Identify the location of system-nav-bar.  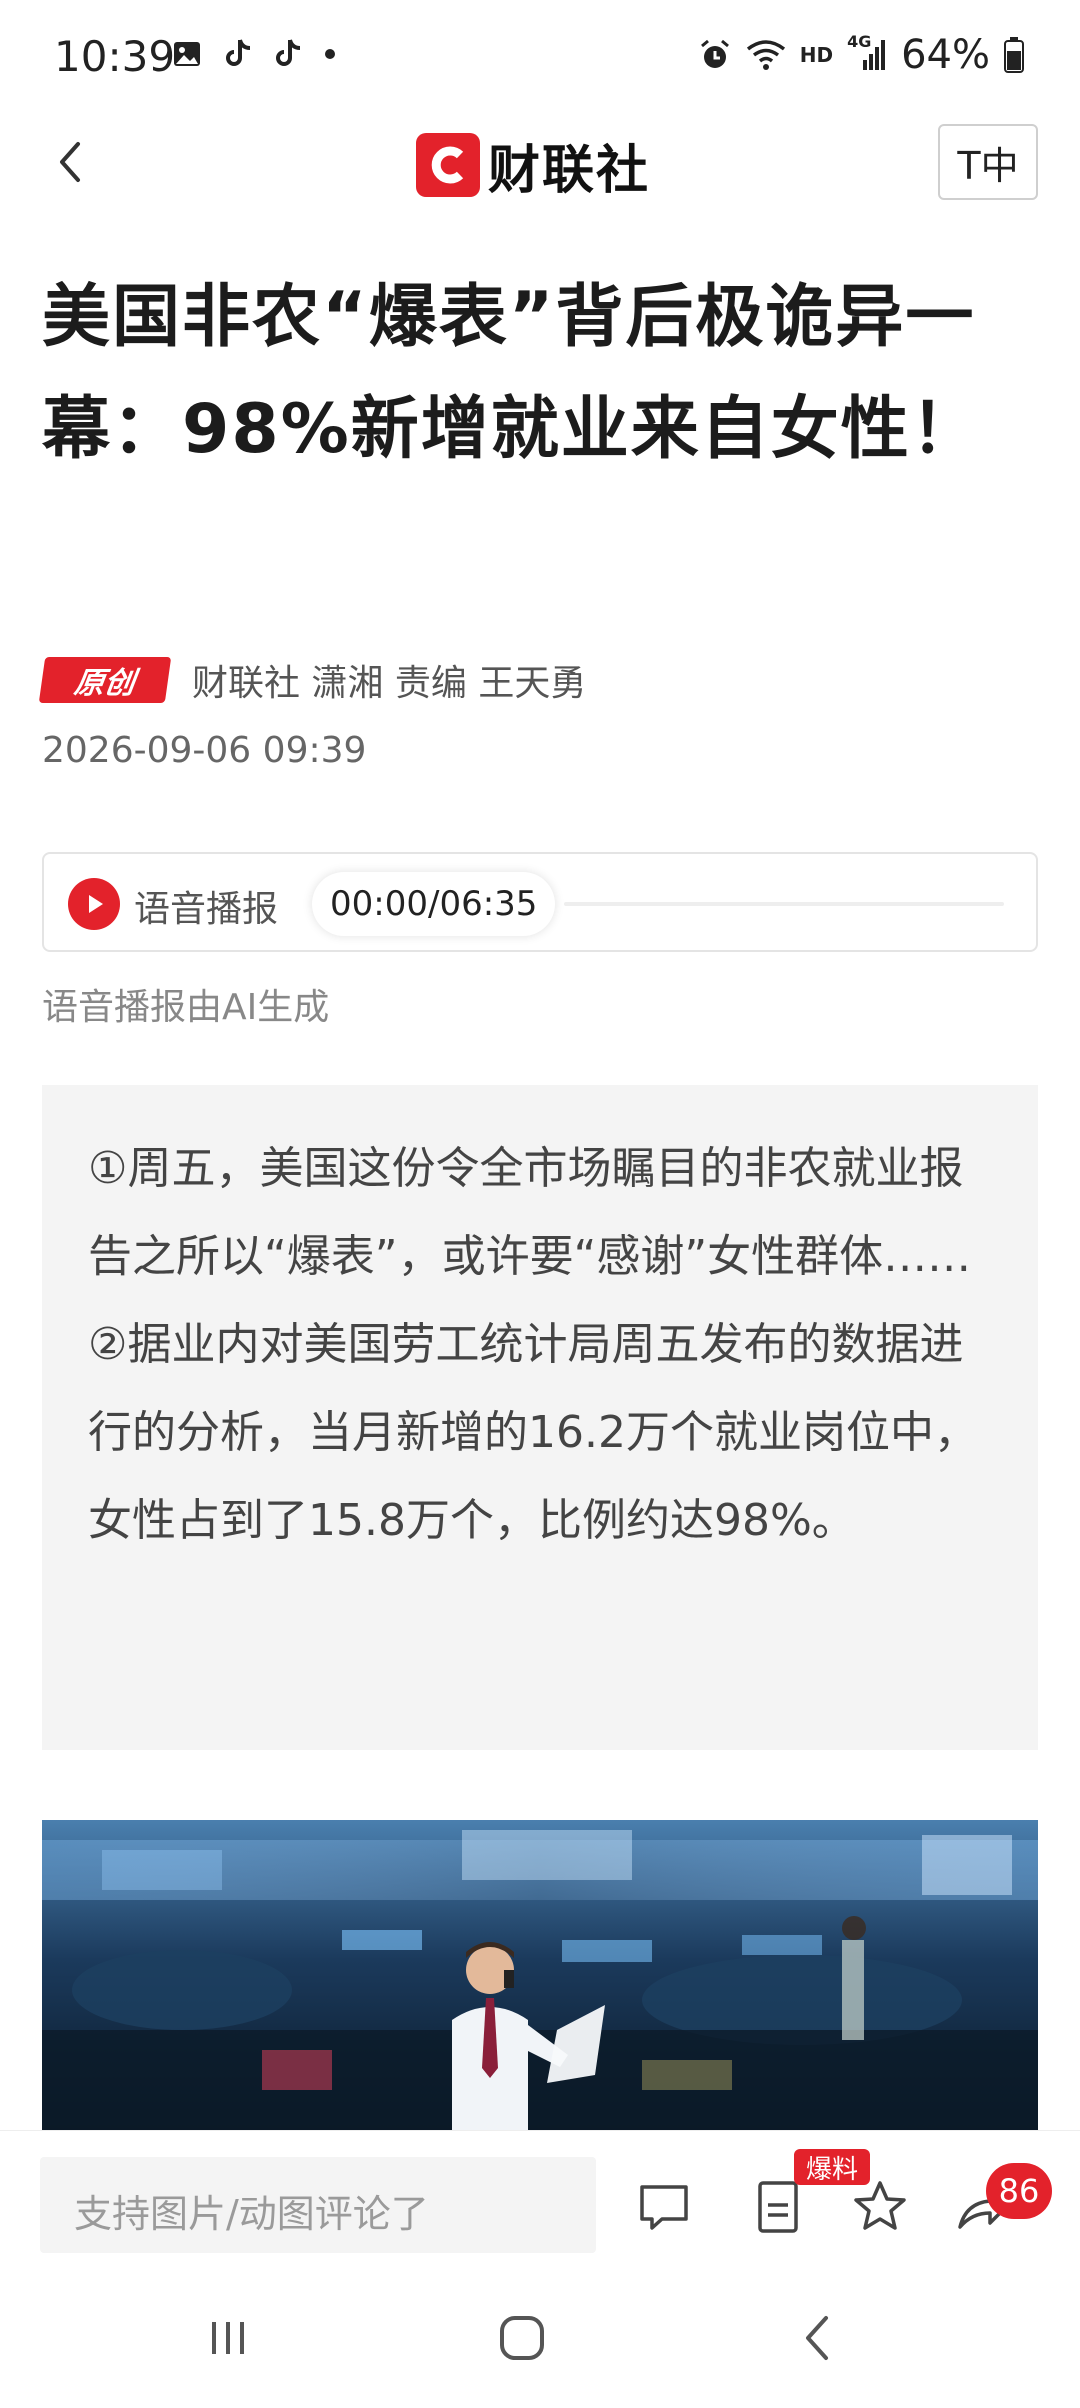
(540, 2339).